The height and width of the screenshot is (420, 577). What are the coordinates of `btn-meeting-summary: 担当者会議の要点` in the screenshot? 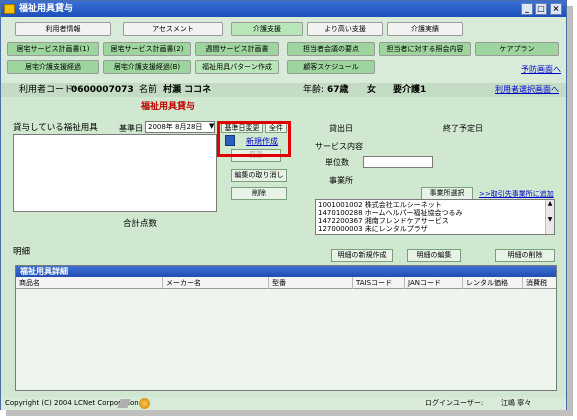 It's located at (331, 49).